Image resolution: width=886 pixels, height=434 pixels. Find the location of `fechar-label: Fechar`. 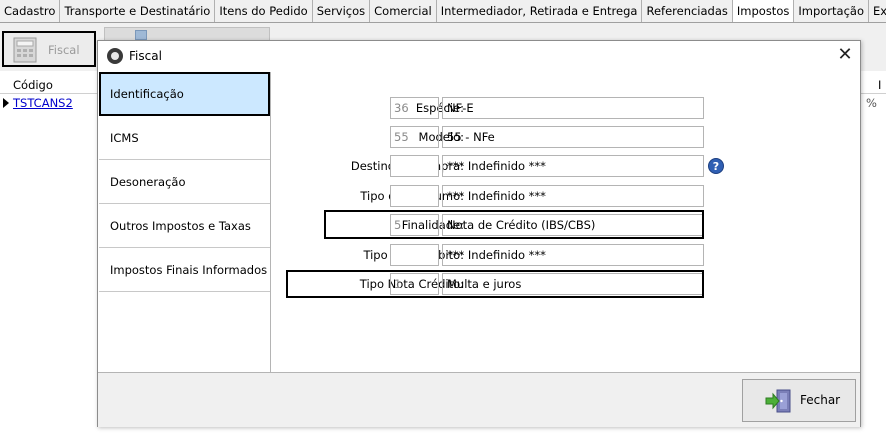

fechar-label: Fechar is located at coordinates (820, 400).